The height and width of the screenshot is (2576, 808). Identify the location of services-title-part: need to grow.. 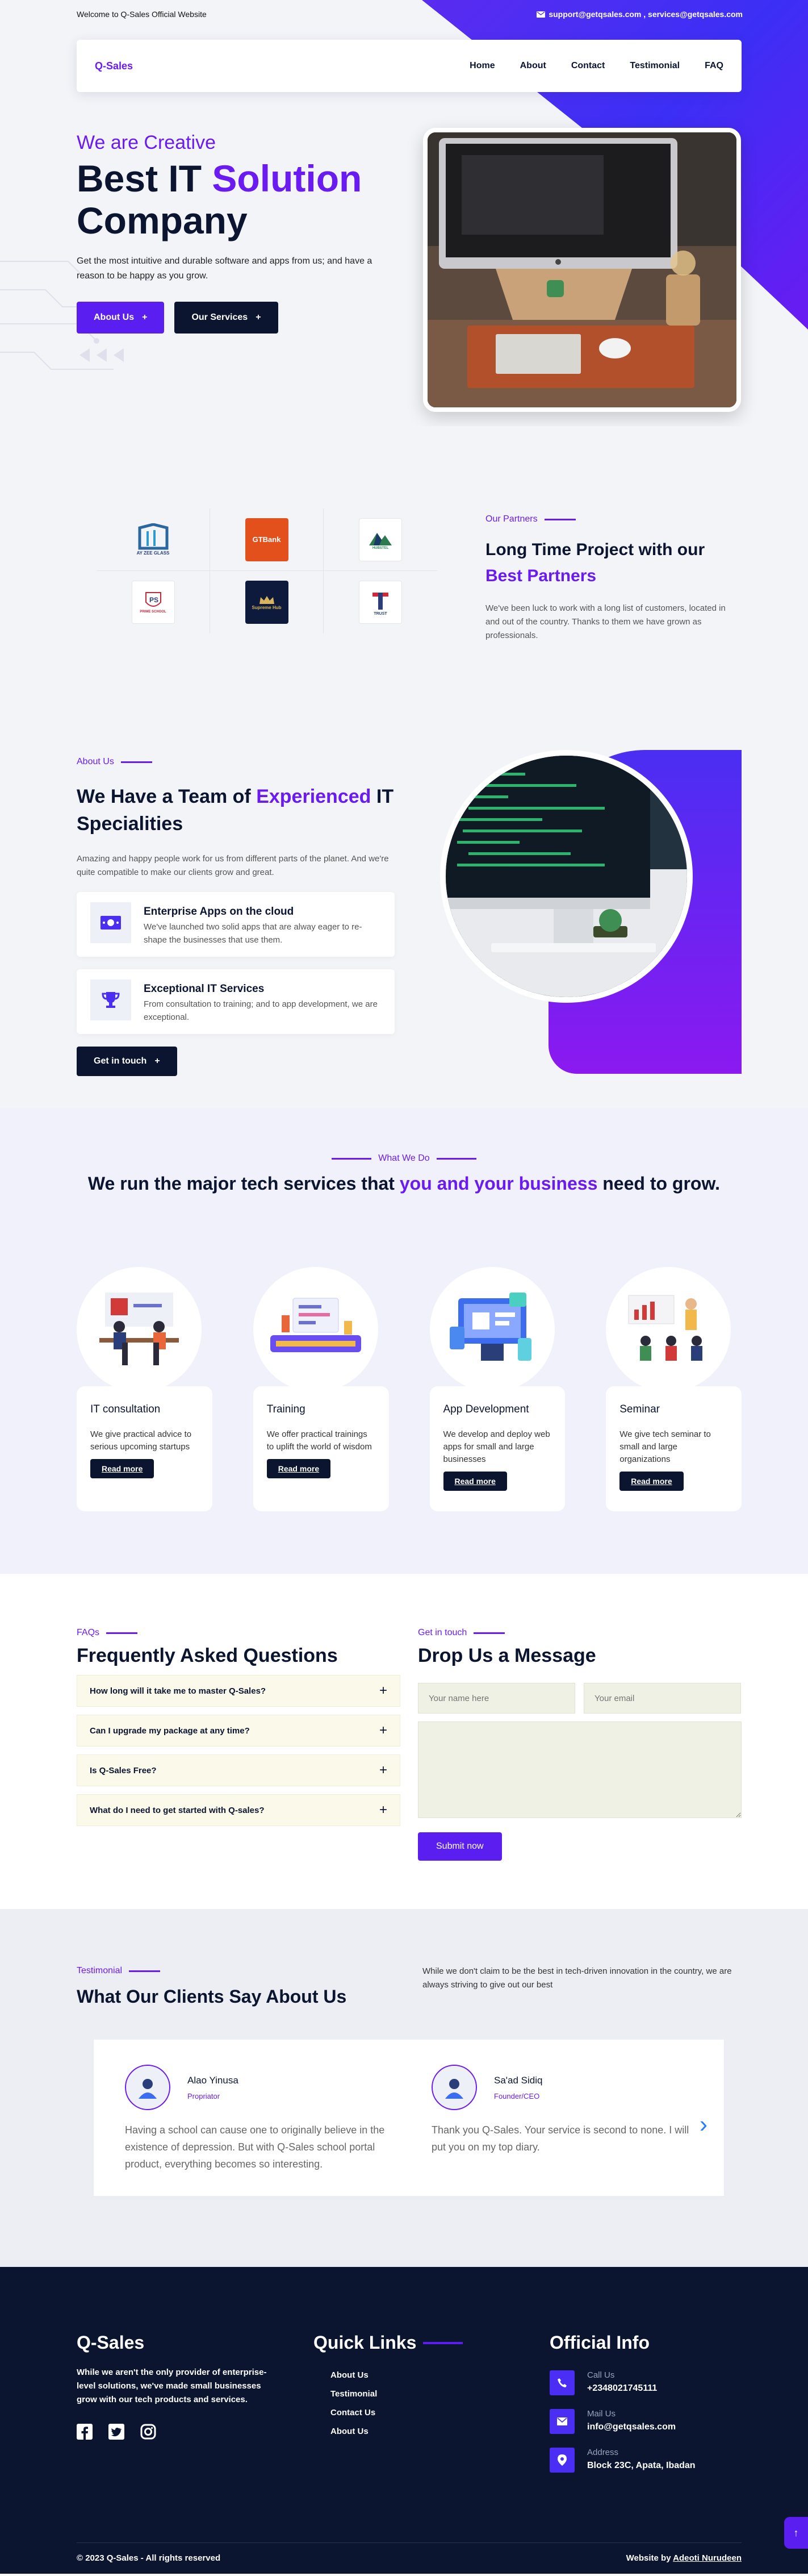
(659, 1183).